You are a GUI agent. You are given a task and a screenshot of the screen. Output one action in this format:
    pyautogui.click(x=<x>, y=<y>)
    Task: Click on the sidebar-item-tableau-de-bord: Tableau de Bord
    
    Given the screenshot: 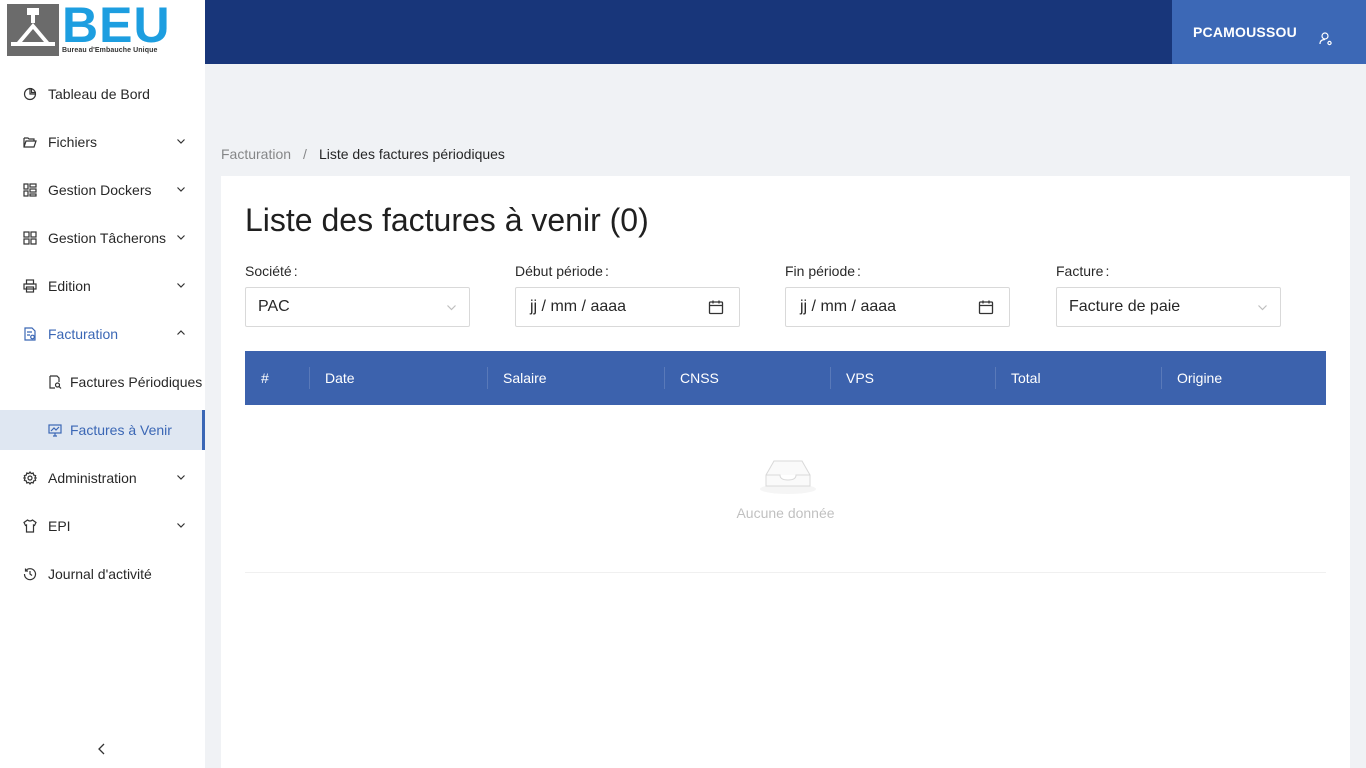 What is the action you would take?
    pyautogui.click(x=102, y=94)
    